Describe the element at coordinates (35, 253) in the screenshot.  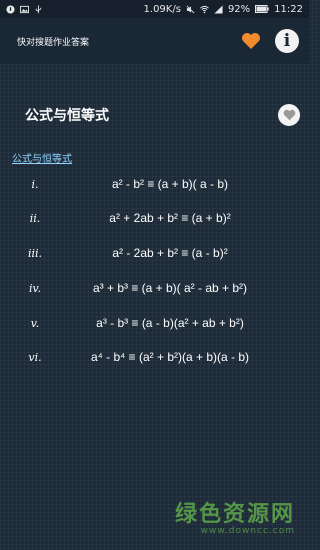
I see `formula-number: iii.` at that location.